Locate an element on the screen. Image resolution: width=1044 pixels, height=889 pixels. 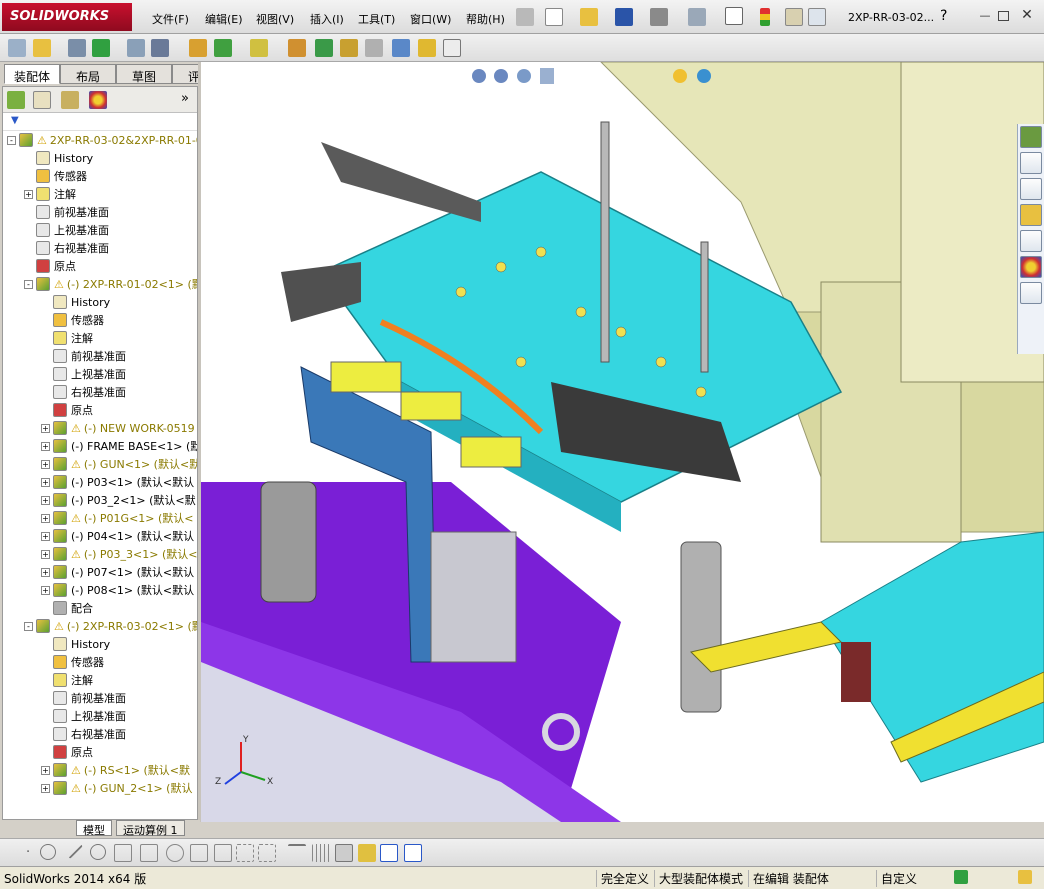
tree-node: + ⚠ (-) GUN<1> (默认<默 is located at coordinates (119, 464).